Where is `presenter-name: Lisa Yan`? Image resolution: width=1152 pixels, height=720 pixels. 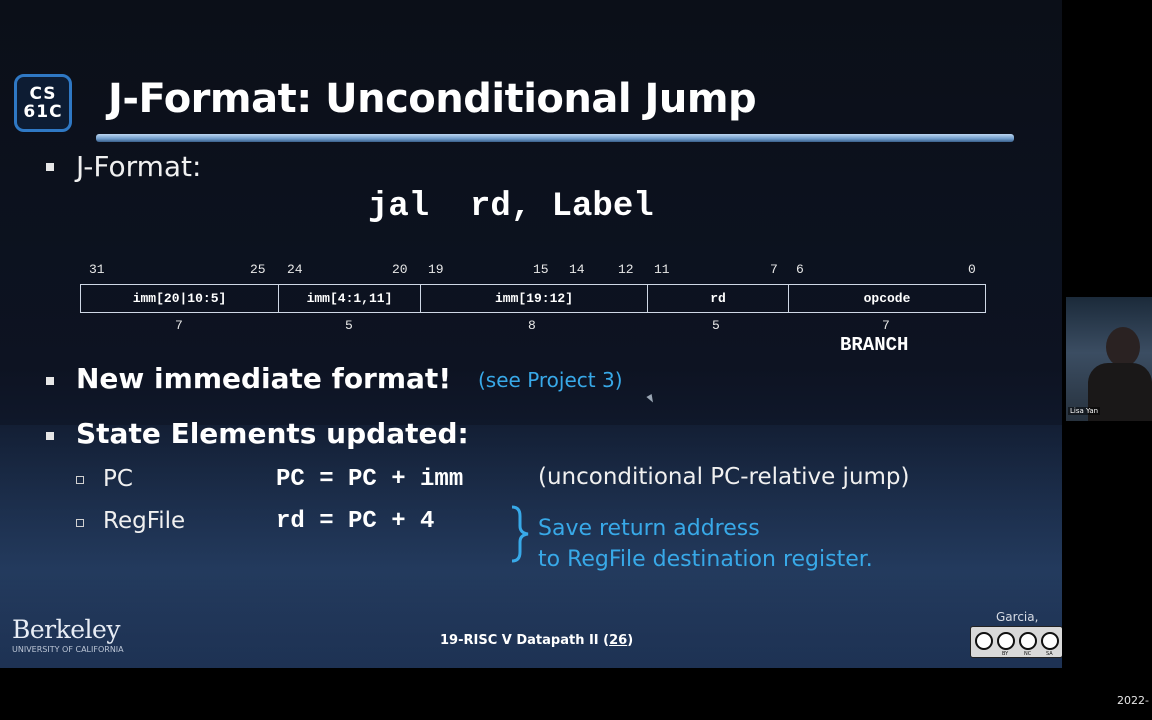
presenter-name: Lisa Yan is located at coordinates (1084, 411).